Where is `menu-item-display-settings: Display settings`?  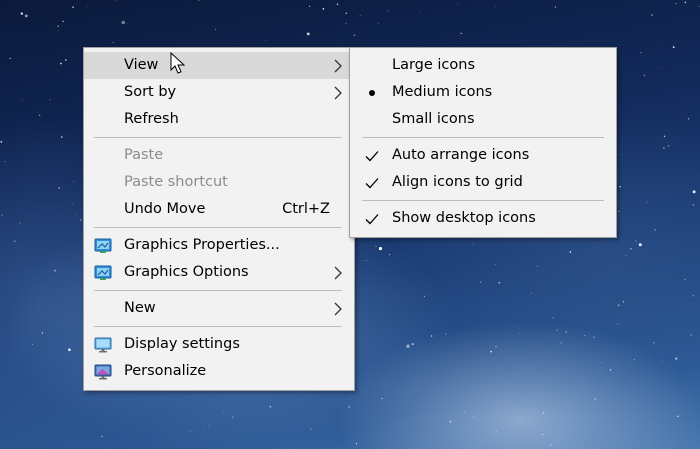
menu-item-display-settings: Display settings is located at coordinates (219, 344).